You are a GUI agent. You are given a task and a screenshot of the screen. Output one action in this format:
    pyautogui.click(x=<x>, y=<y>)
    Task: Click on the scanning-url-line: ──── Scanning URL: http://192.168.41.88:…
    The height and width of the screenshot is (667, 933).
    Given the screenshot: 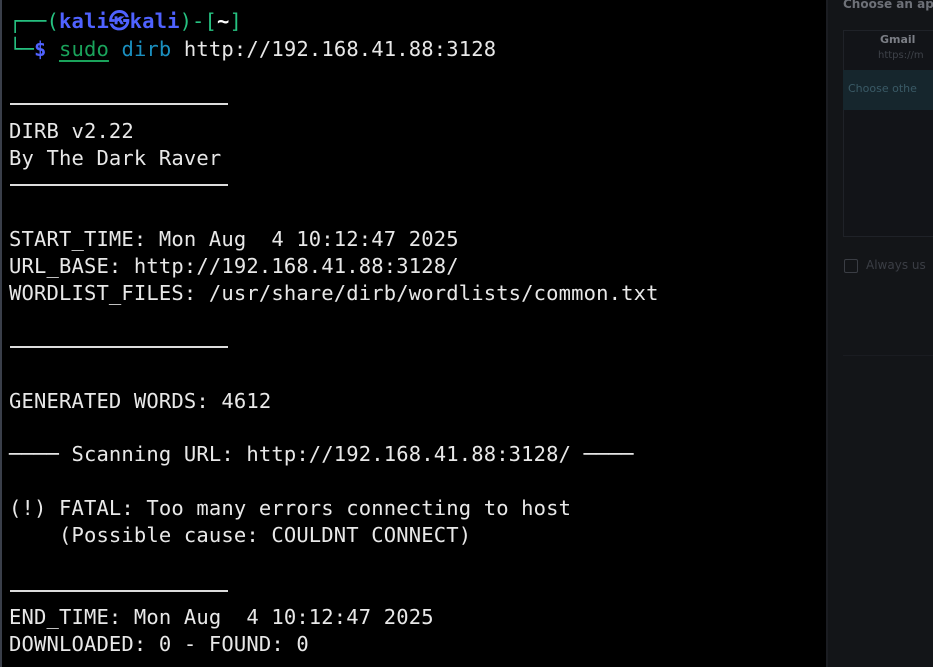 What is the action you would take?
    pyautogui.click(x=321, y=454)
    